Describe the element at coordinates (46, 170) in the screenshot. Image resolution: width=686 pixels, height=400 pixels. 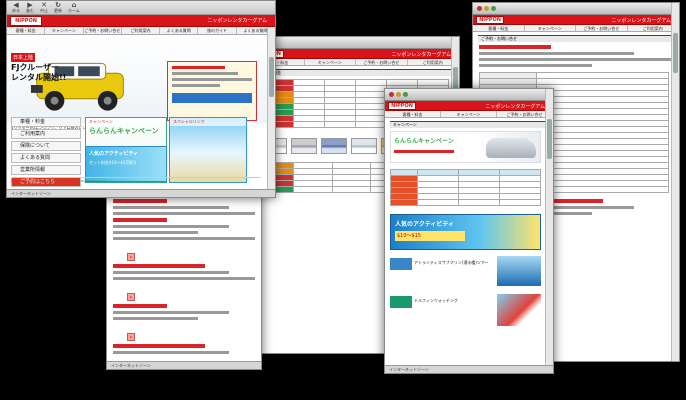
I see `menu-item-offices: 営業所情報` at that location.